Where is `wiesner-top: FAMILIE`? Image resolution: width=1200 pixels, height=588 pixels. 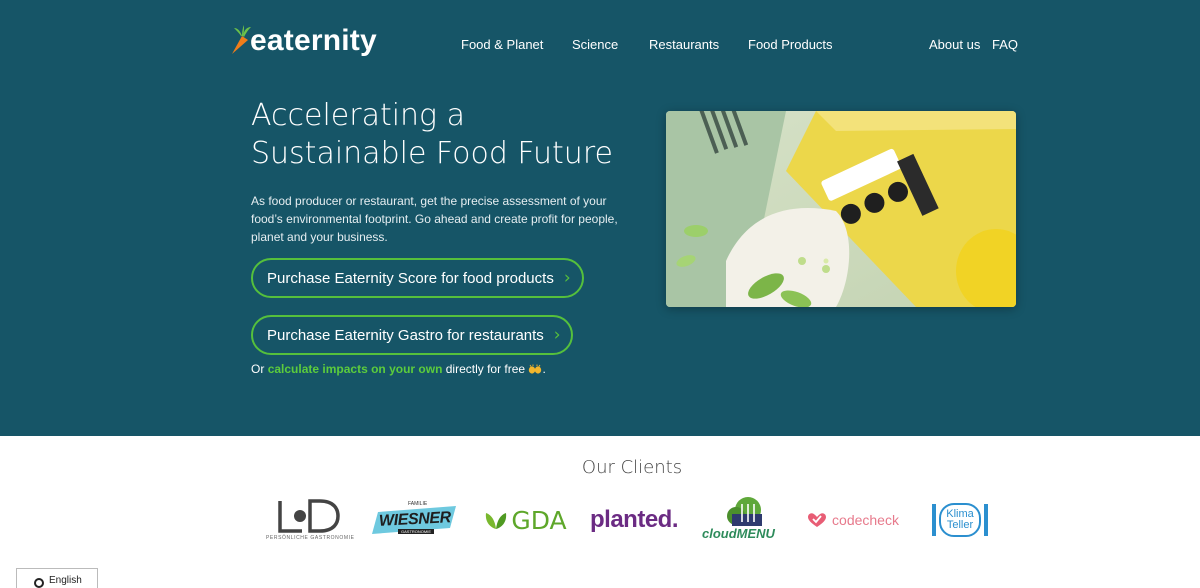
wiesner-top: FAMILIE is located at coordinates (418, 504).